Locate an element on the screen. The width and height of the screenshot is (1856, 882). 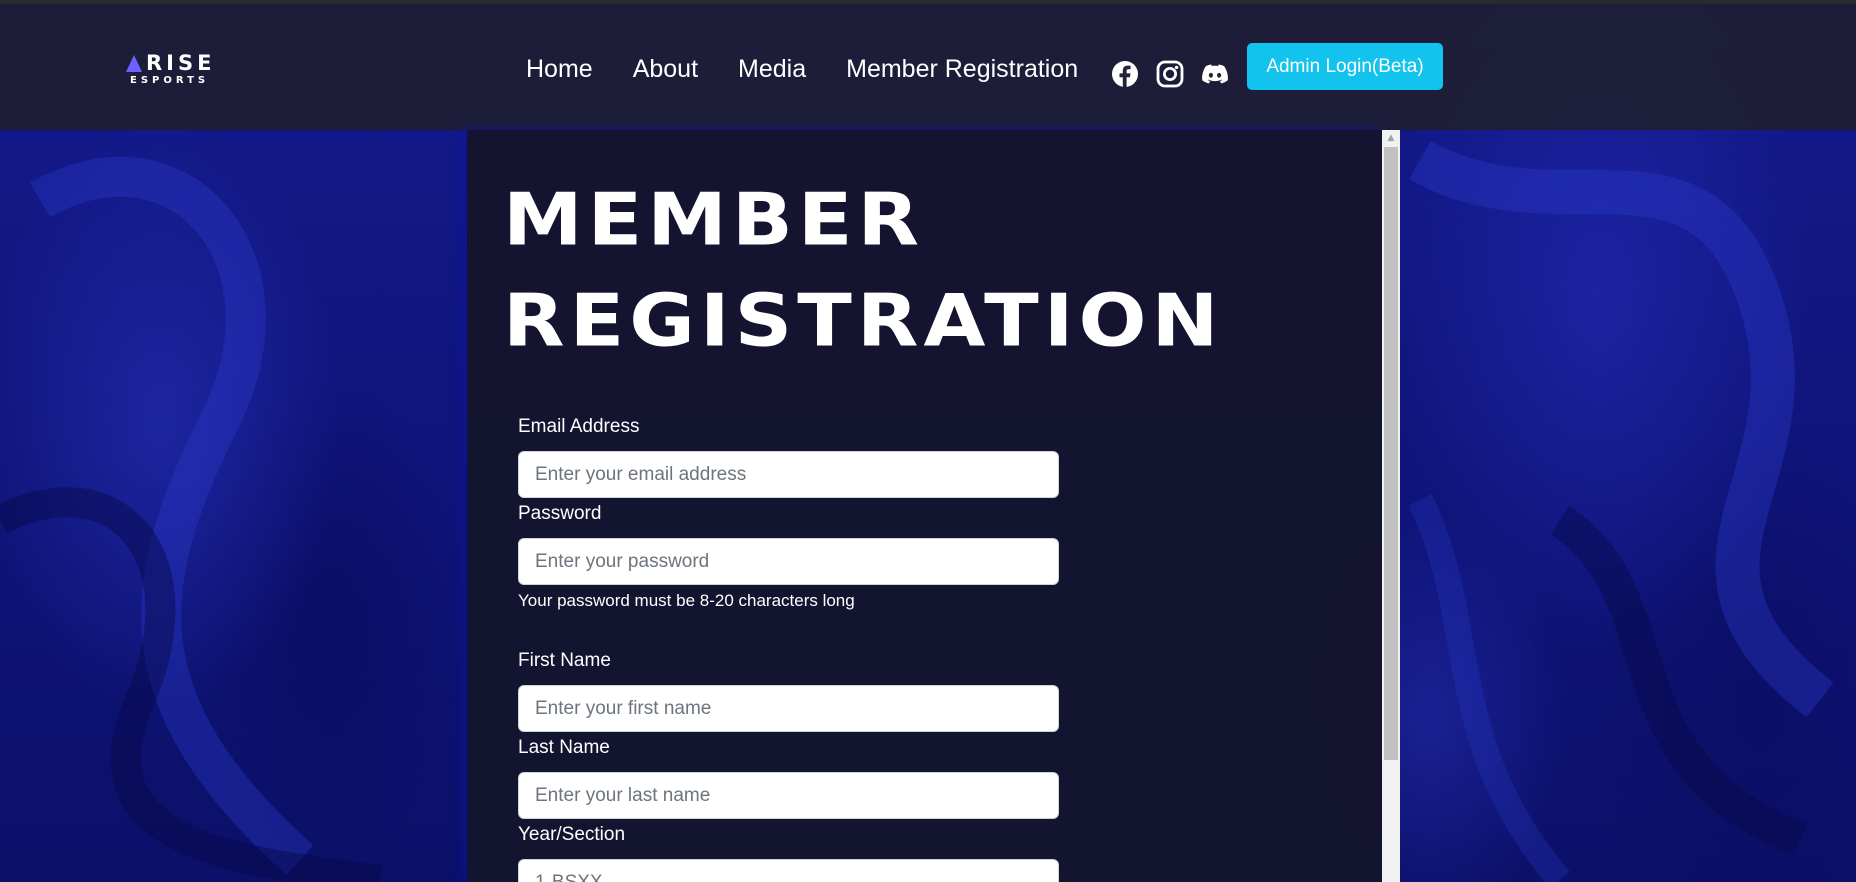
year-section-field is located at coordinates (788, 870).